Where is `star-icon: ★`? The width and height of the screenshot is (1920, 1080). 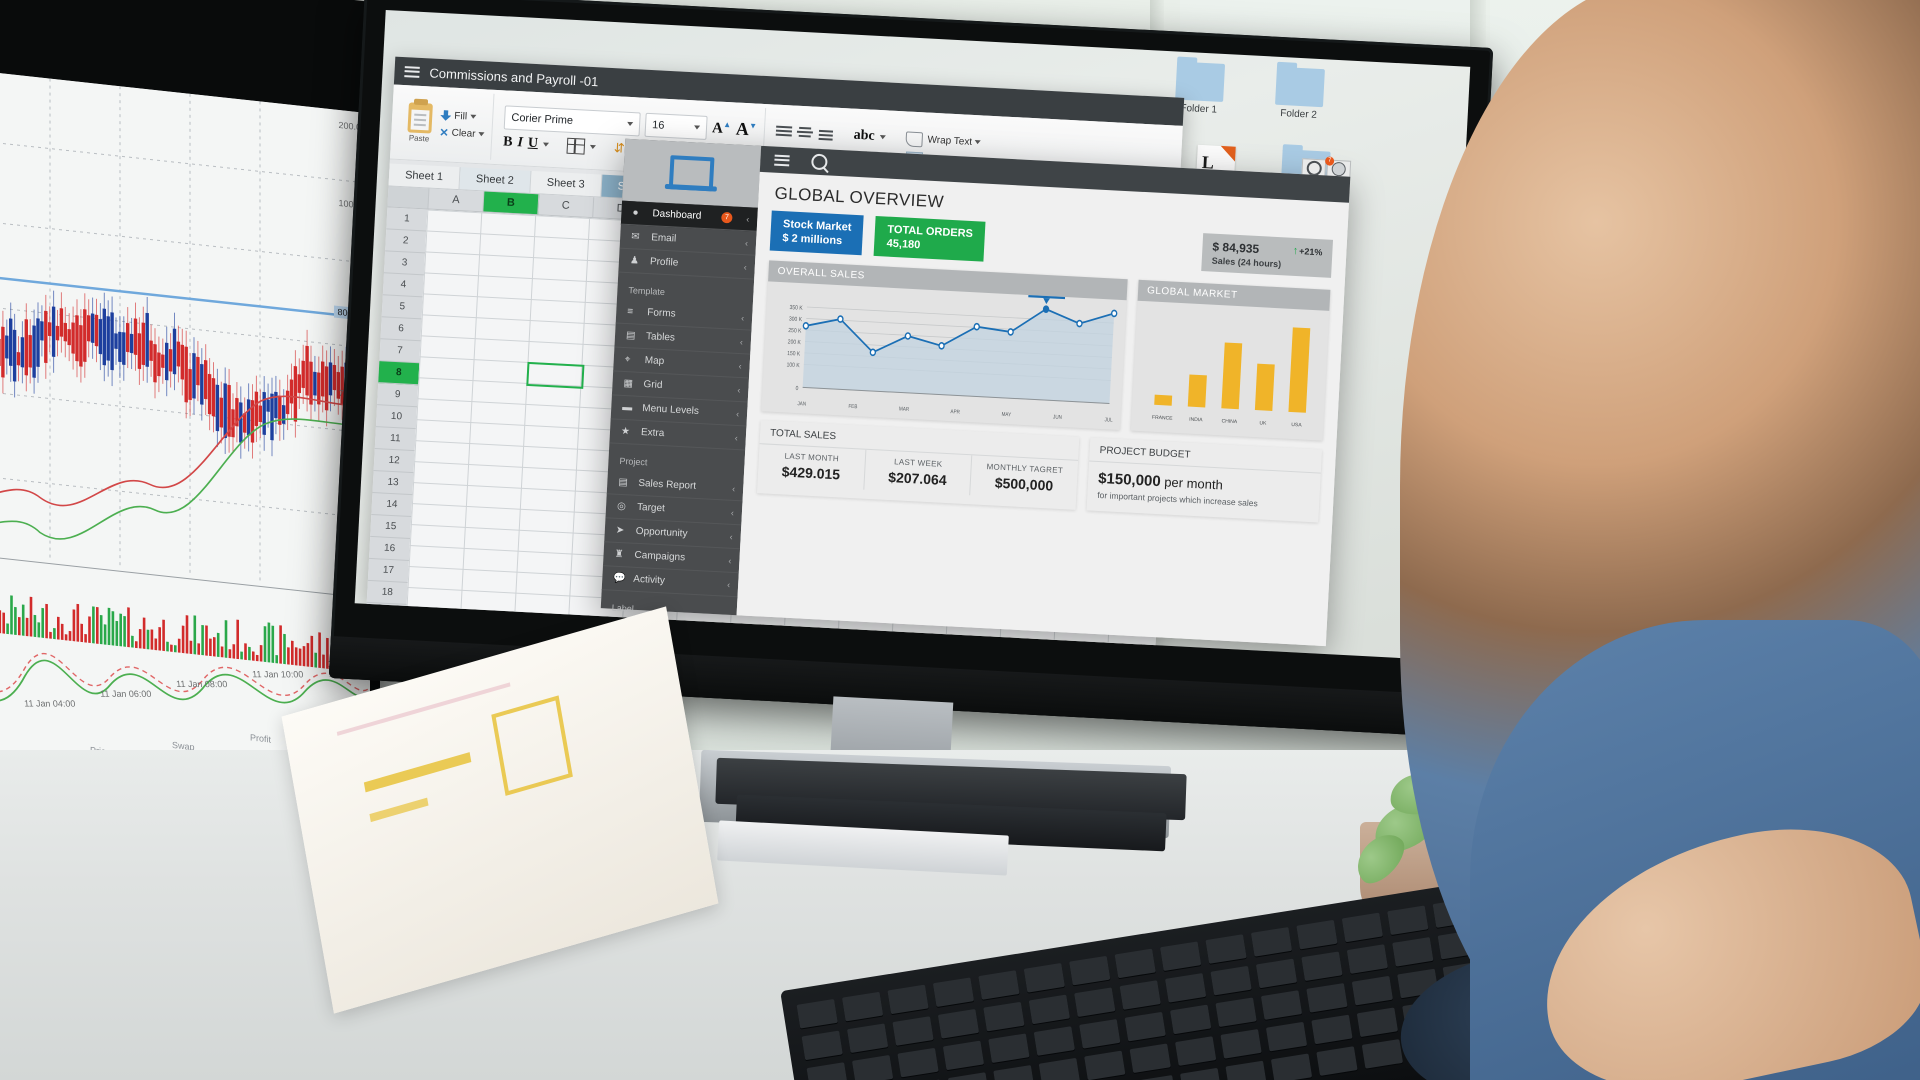
star-icon: ★ is located at coordinates (625, 431).